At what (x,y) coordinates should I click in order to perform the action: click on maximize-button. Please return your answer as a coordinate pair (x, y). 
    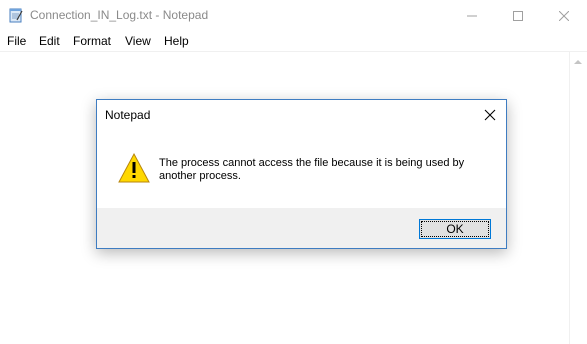
    Looking at the image, I should click on (518, 15).